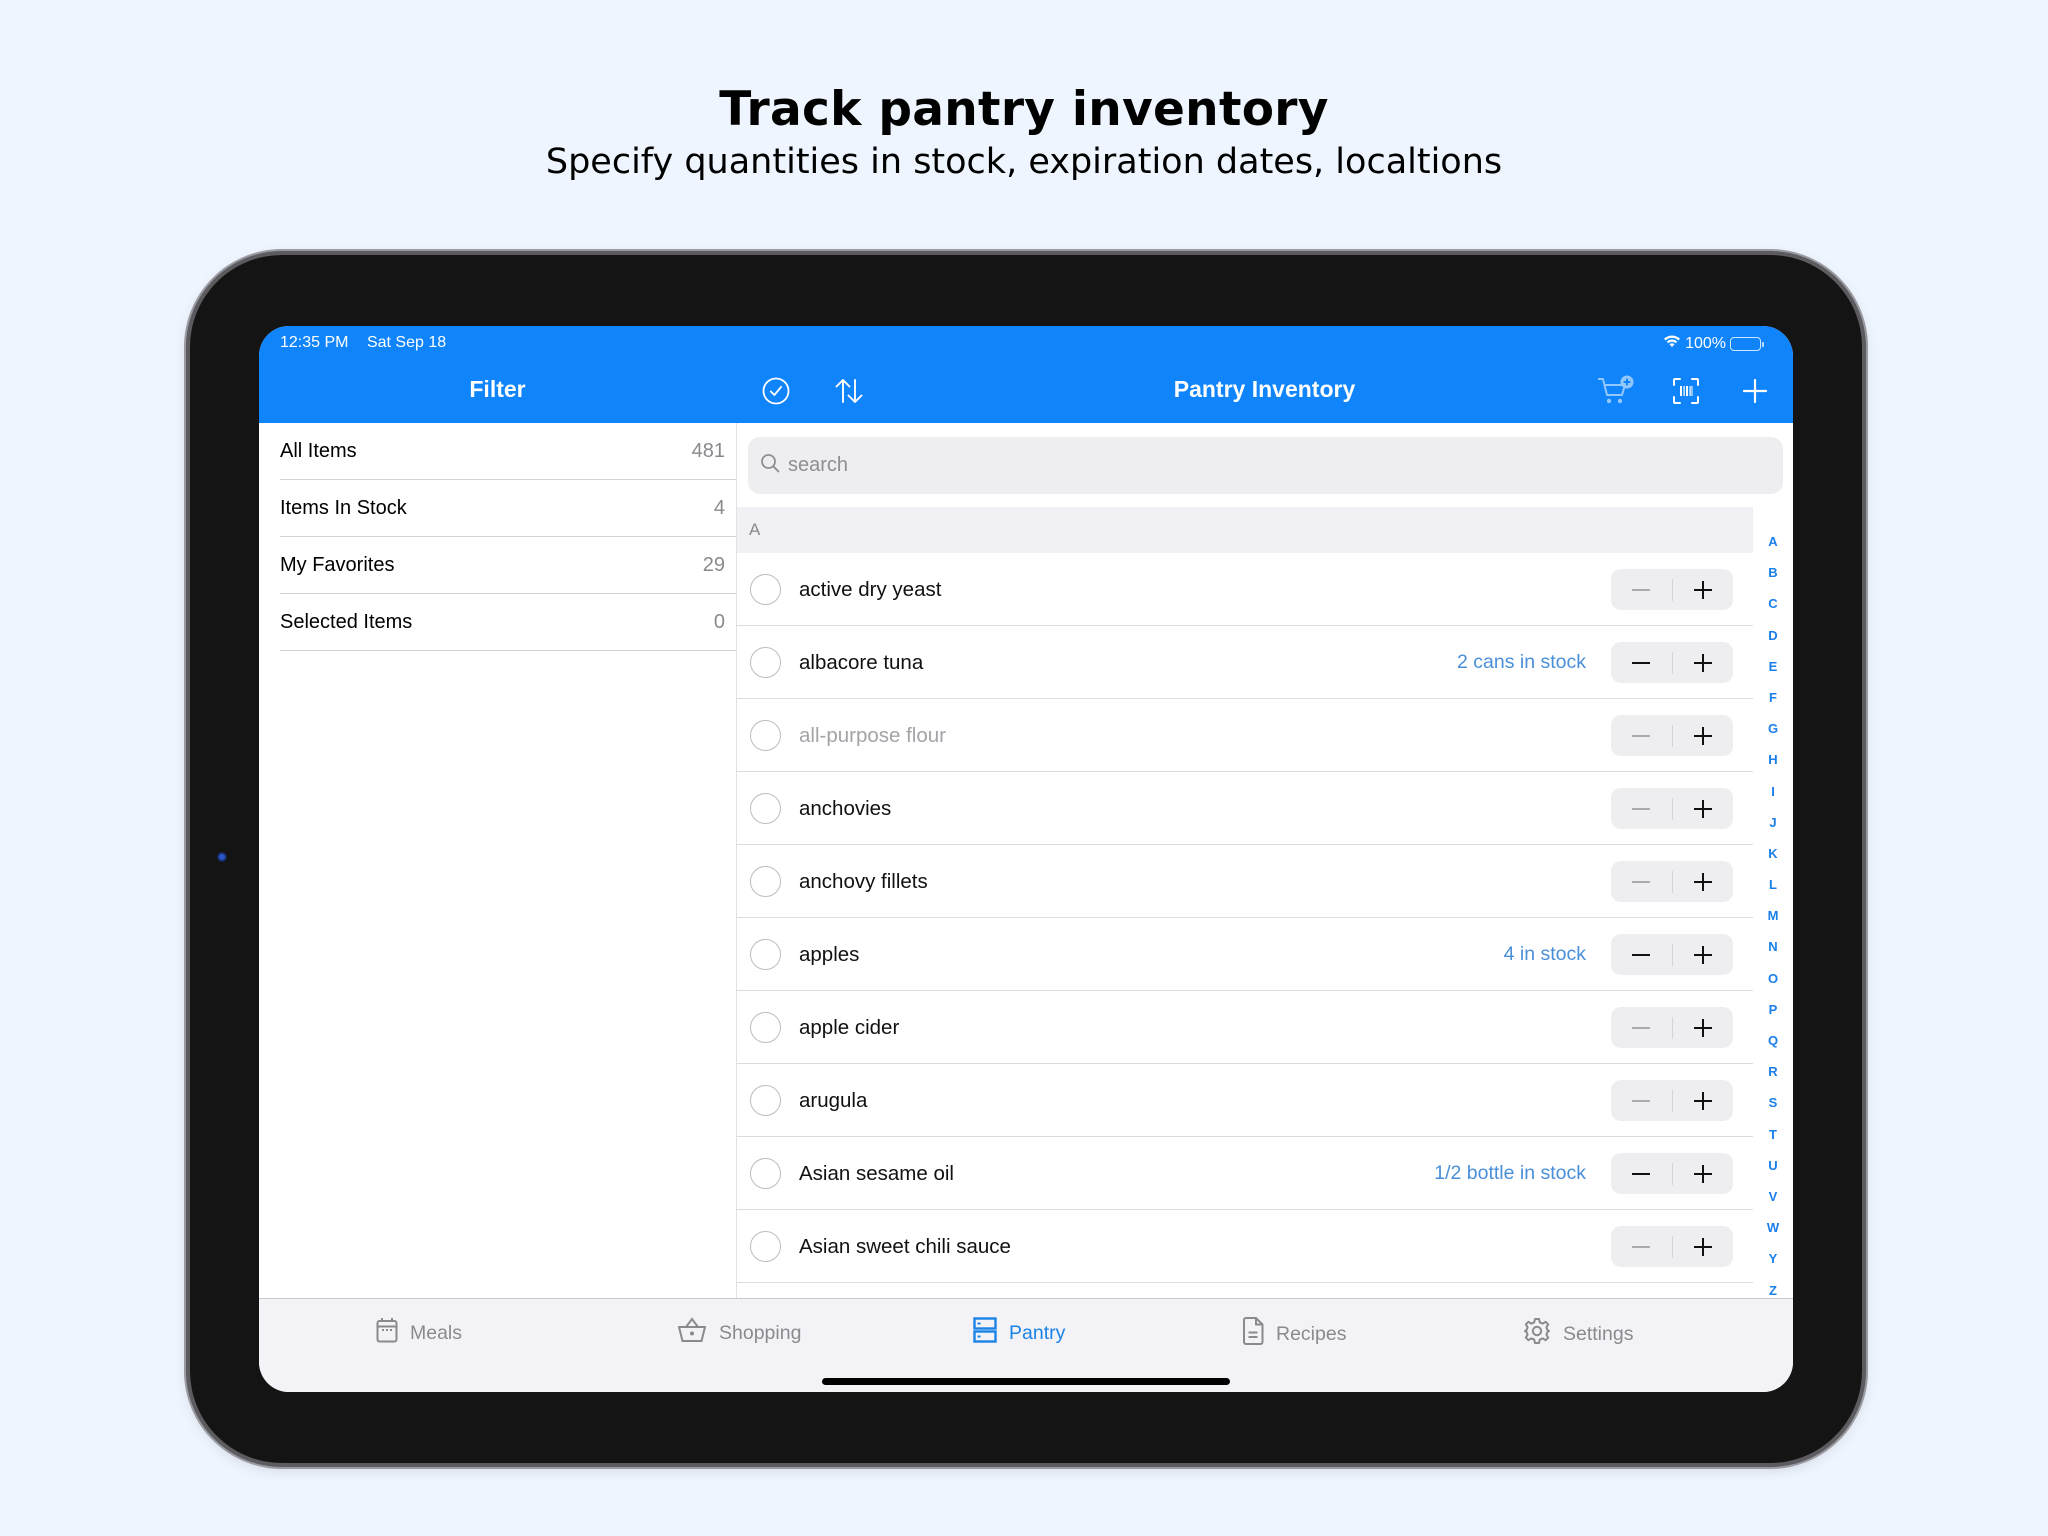  I want to click on home-indicator, so click(1026, 1381).